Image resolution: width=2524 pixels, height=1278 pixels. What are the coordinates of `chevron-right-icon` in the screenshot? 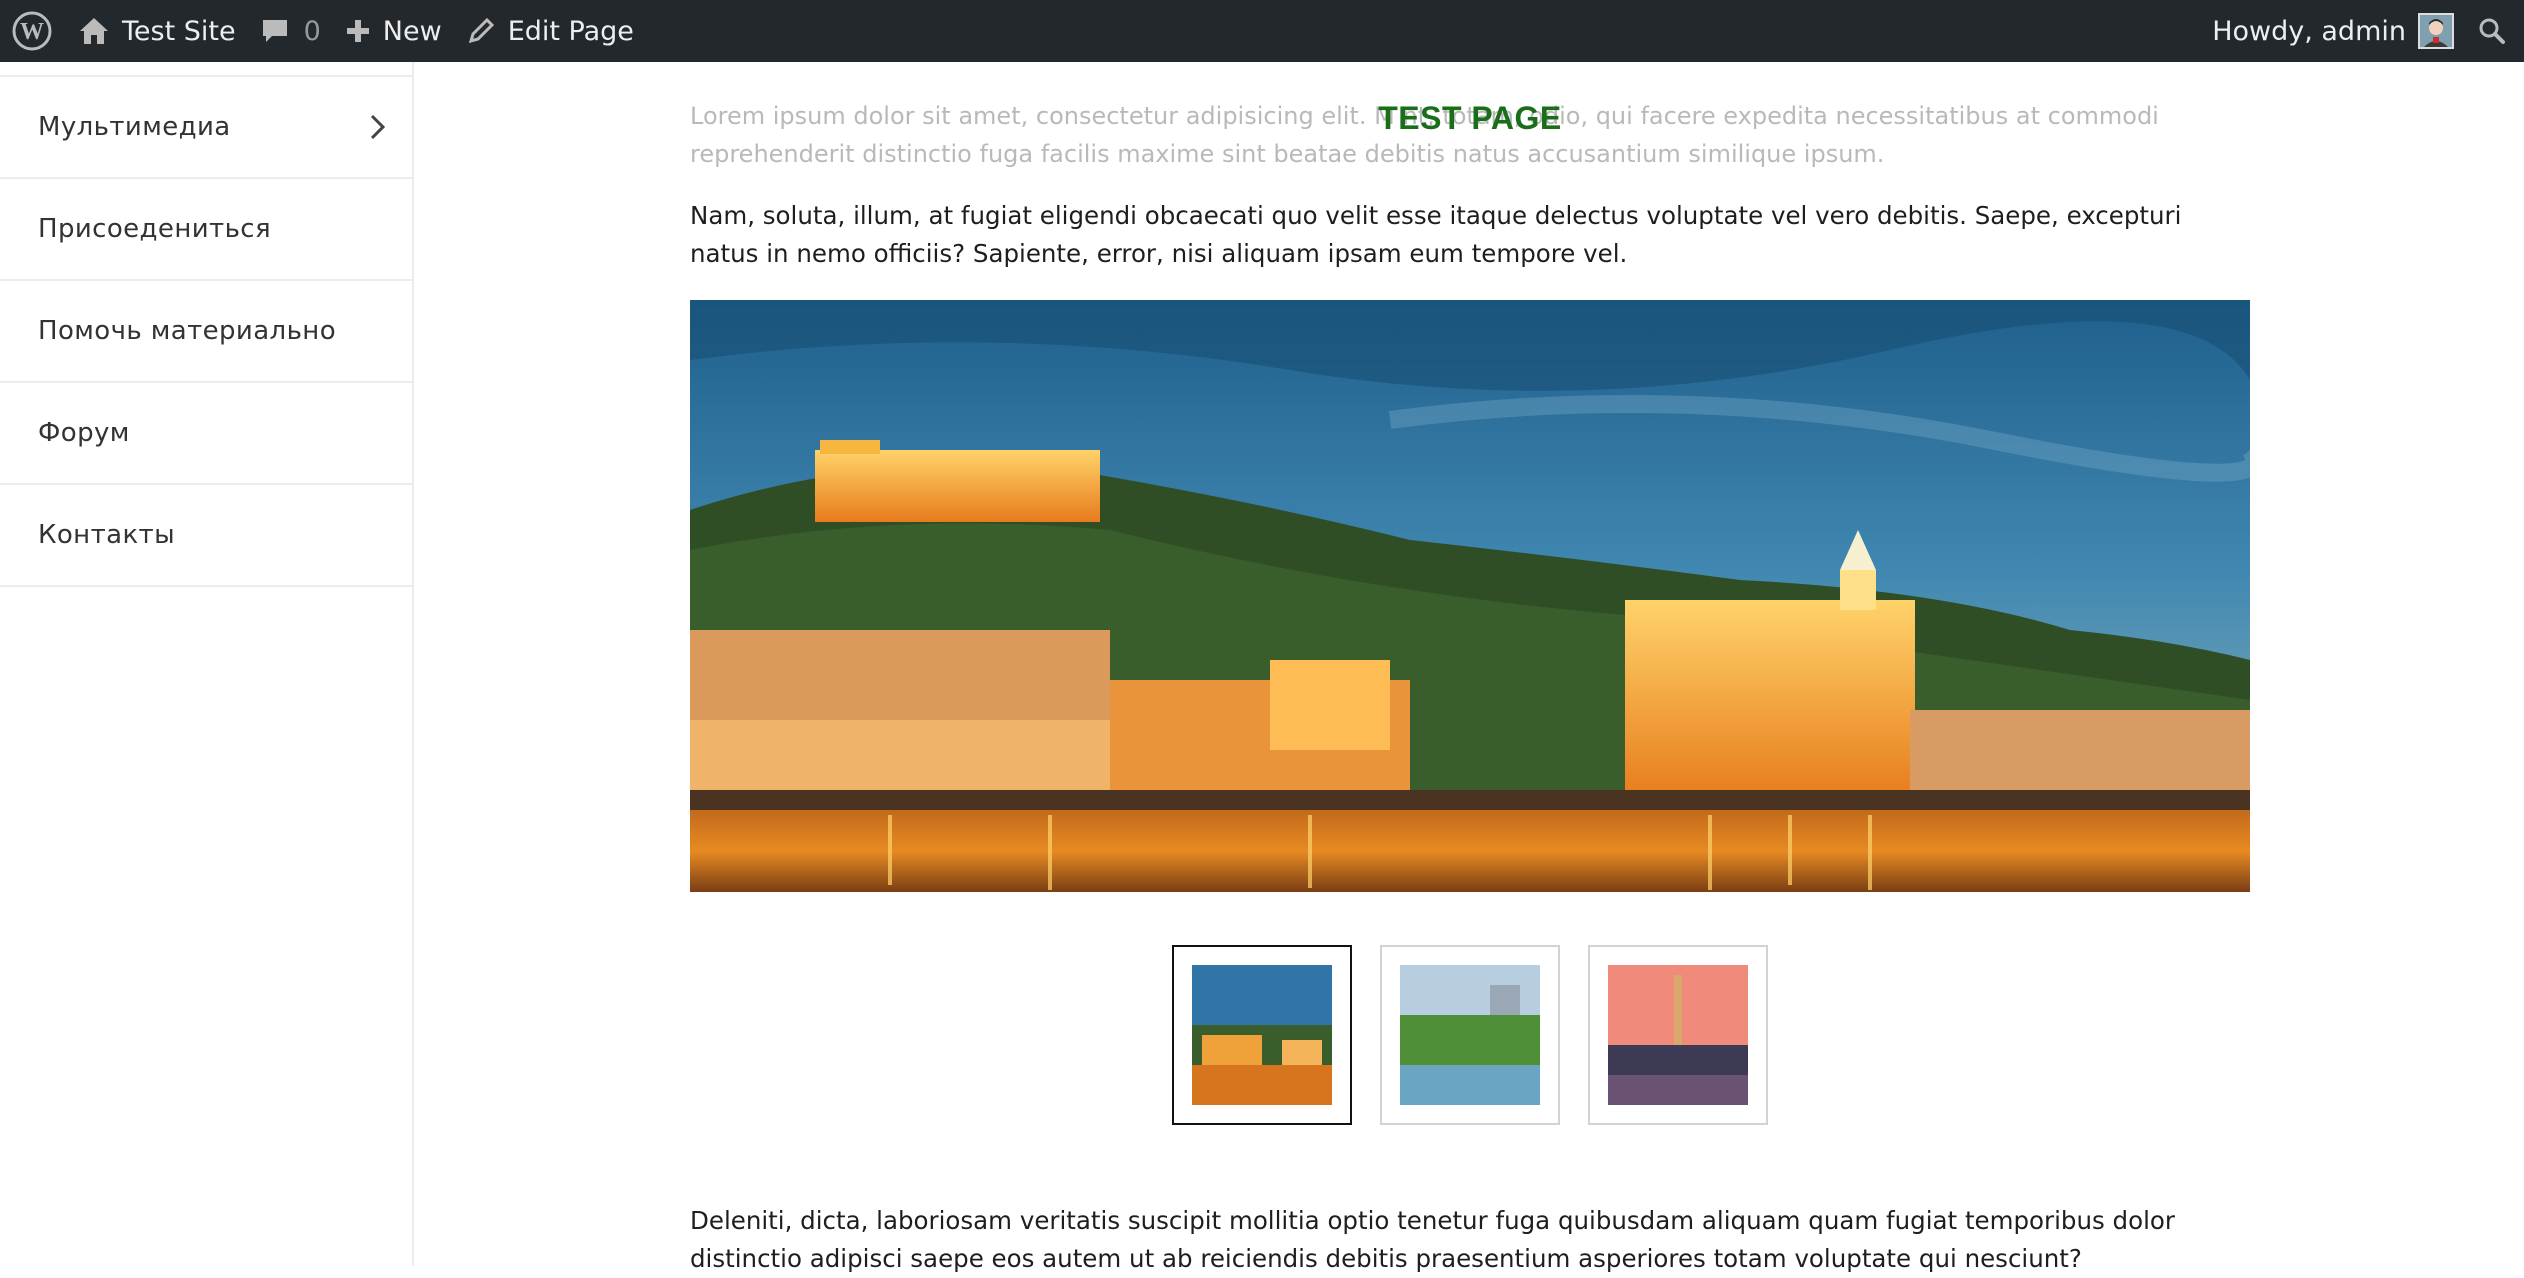 It's located at (378, 127).